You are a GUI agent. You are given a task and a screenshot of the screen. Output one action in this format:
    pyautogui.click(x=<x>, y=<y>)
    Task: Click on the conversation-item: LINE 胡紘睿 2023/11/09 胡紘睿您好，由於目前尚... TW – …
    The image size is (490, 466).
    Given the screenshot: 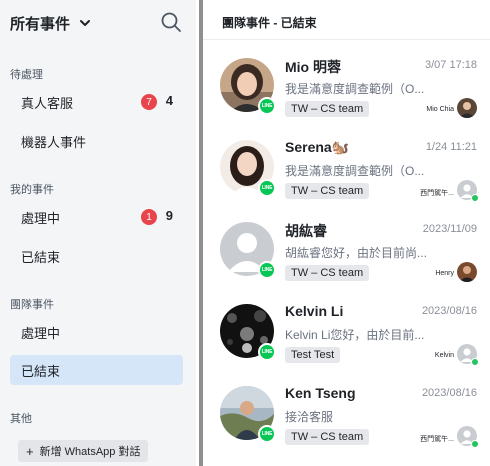 What is the action you would take?
    pyautogui.click(x=346, y=250)
    